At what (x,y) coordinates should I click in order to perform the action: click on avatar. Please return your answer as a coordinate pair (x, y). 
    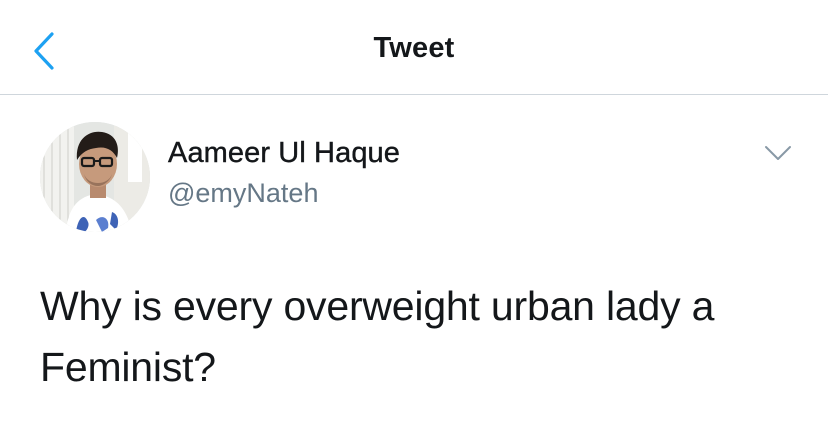
    Looking at the image, I should click on (95, 177).